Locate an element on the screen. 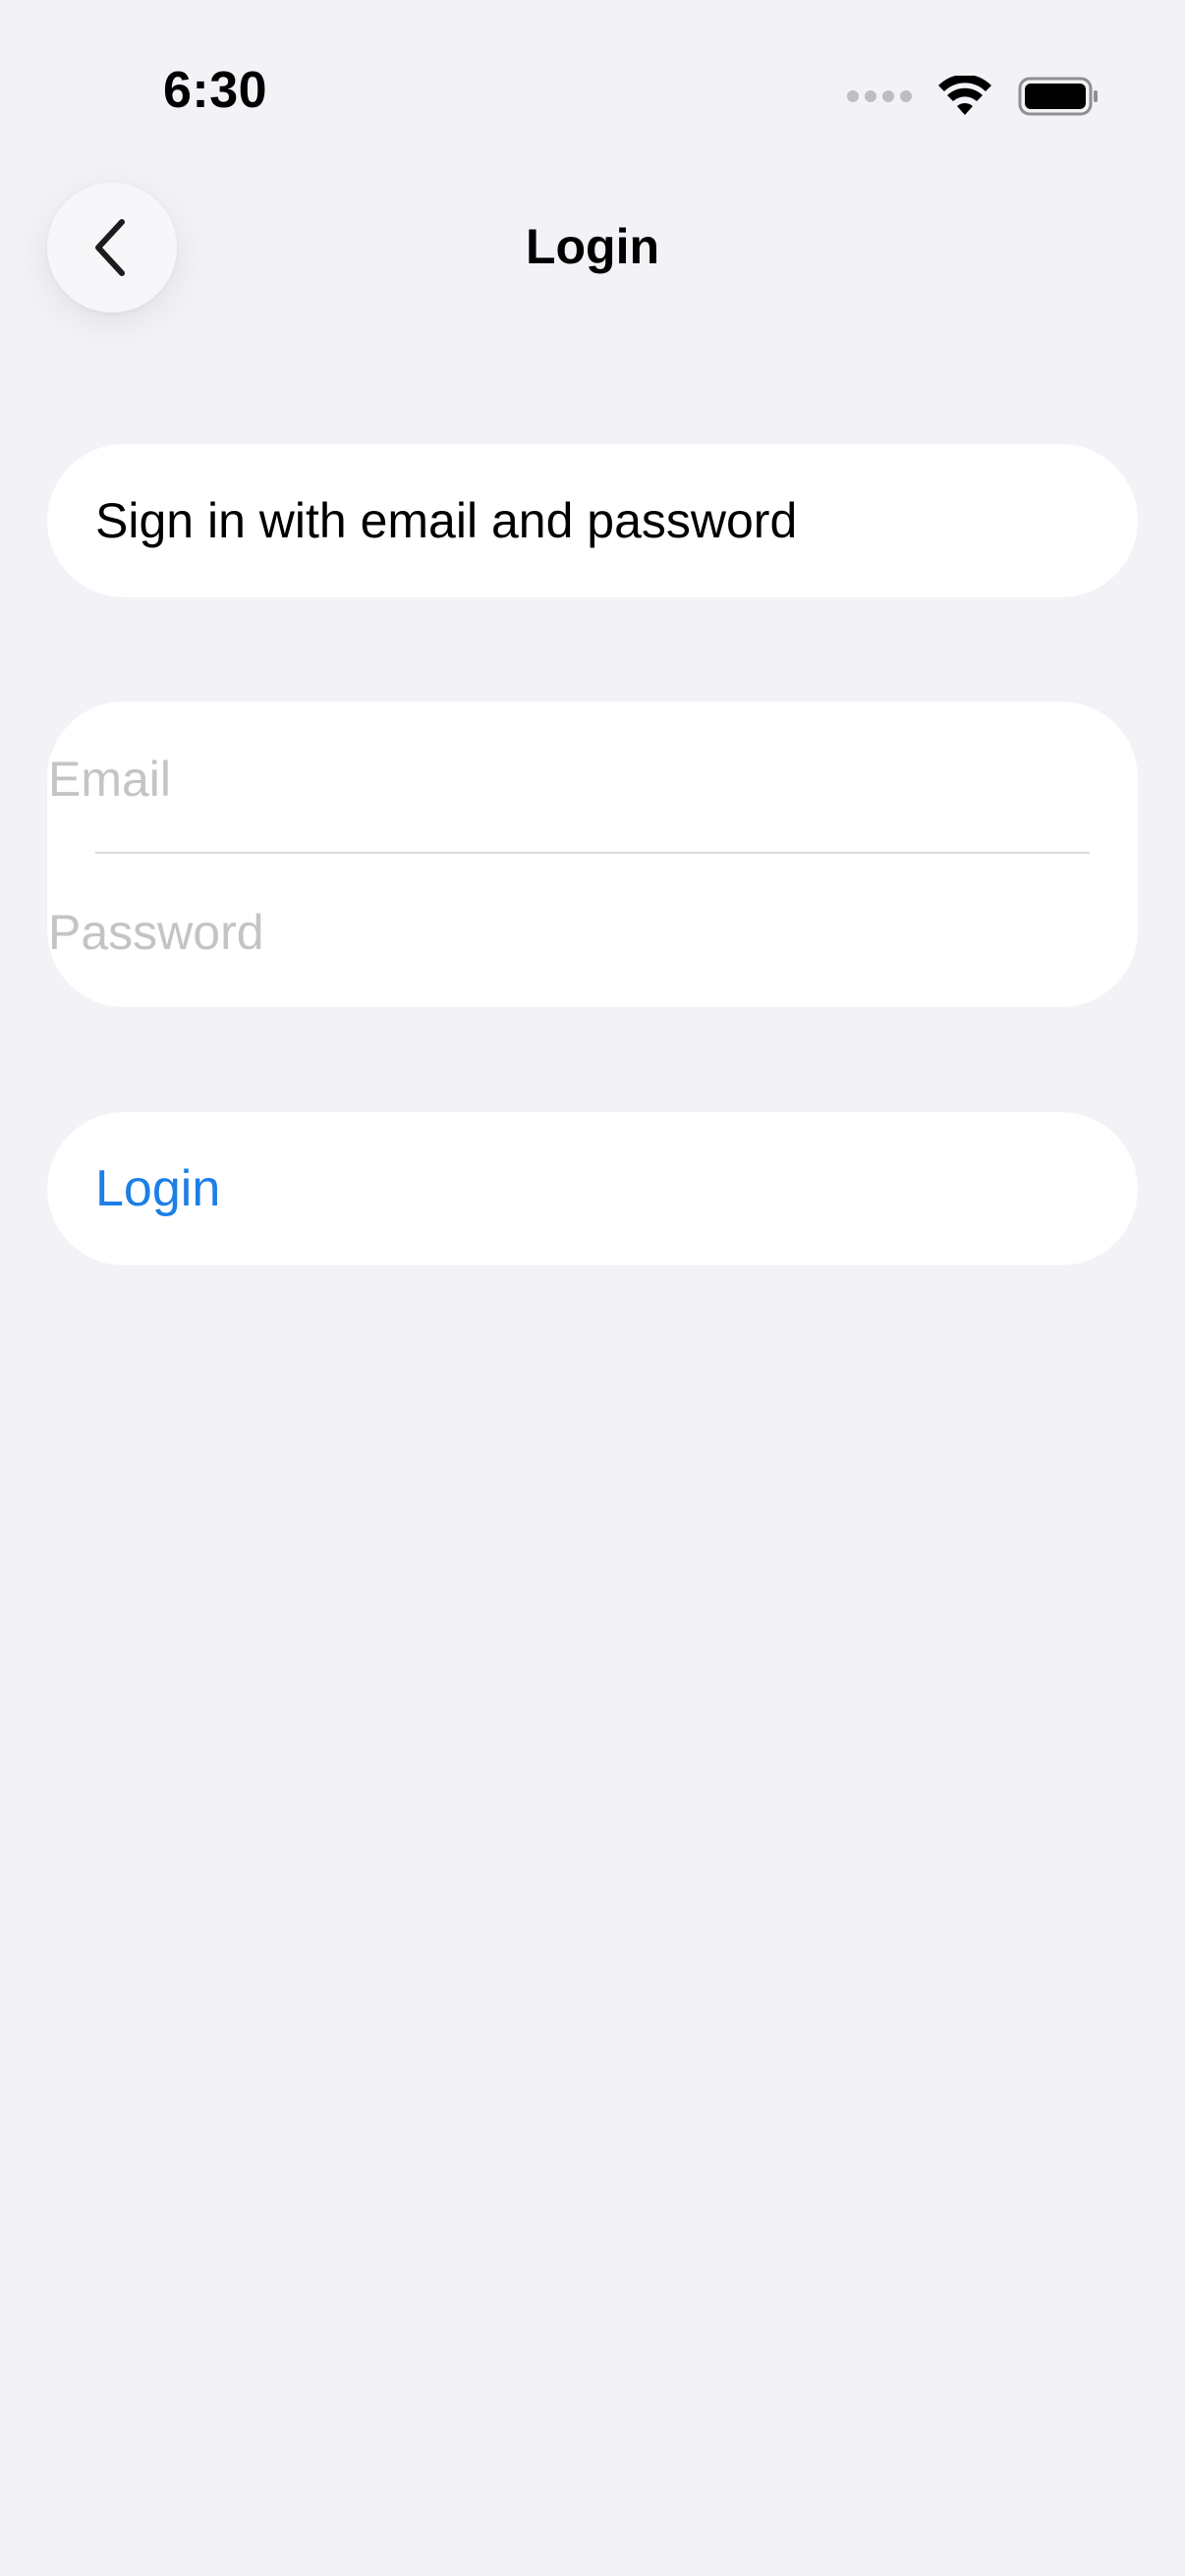 This screenshot has height=2576, width=1185. wifi-icon is located at coordinates (965, 95).